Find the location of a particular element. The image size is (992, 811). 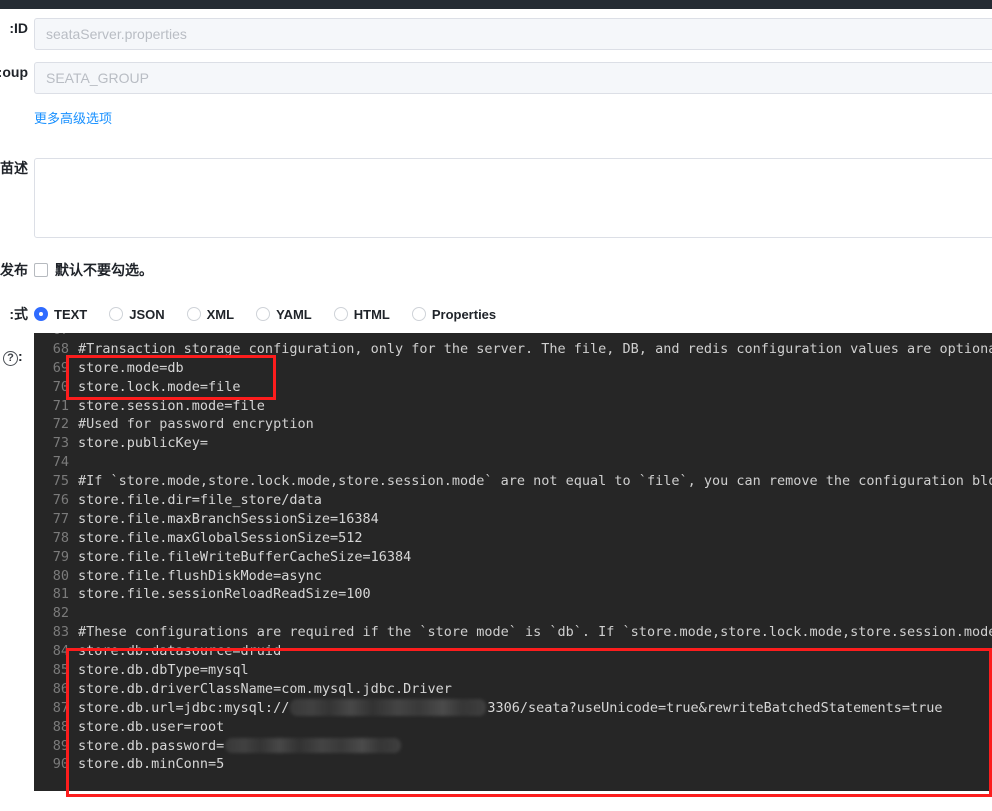

code-line: 84 store.db.datasource=druid is located at coordinates (513, 651).